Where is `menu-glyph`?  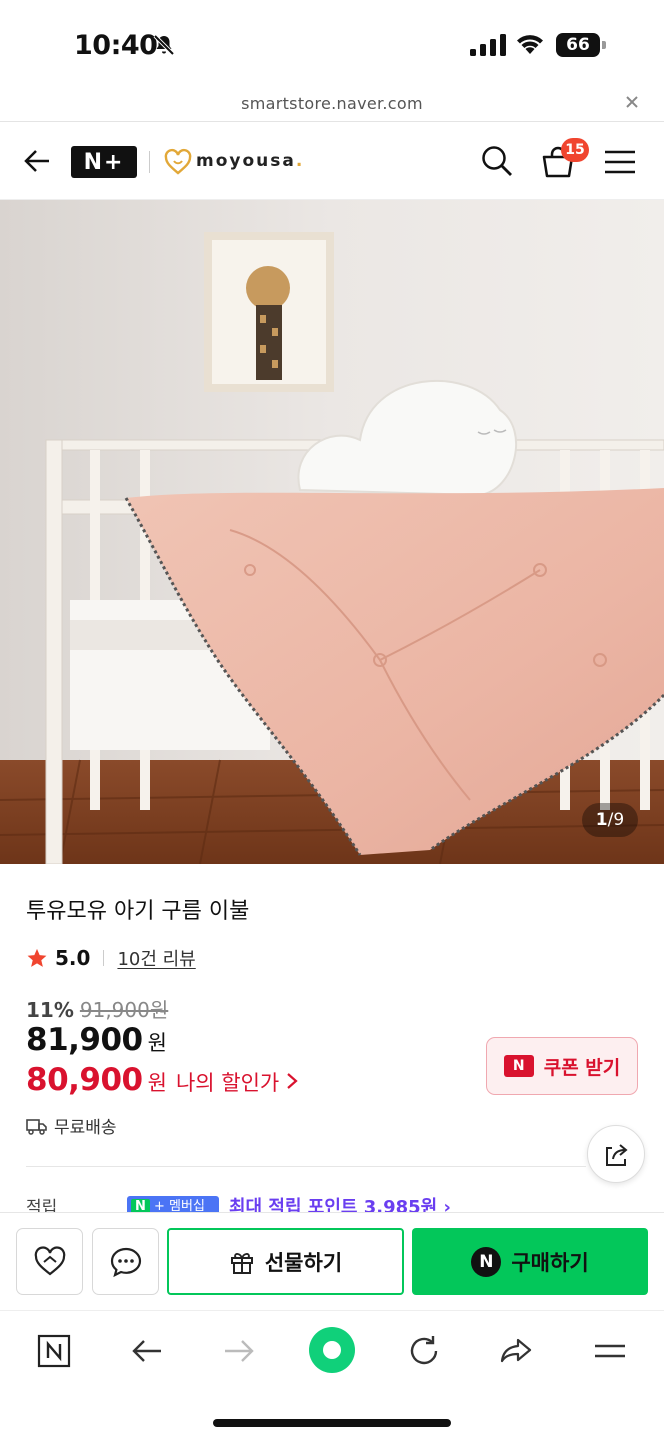 menu-glyph is located at coordinates (610, 1351).